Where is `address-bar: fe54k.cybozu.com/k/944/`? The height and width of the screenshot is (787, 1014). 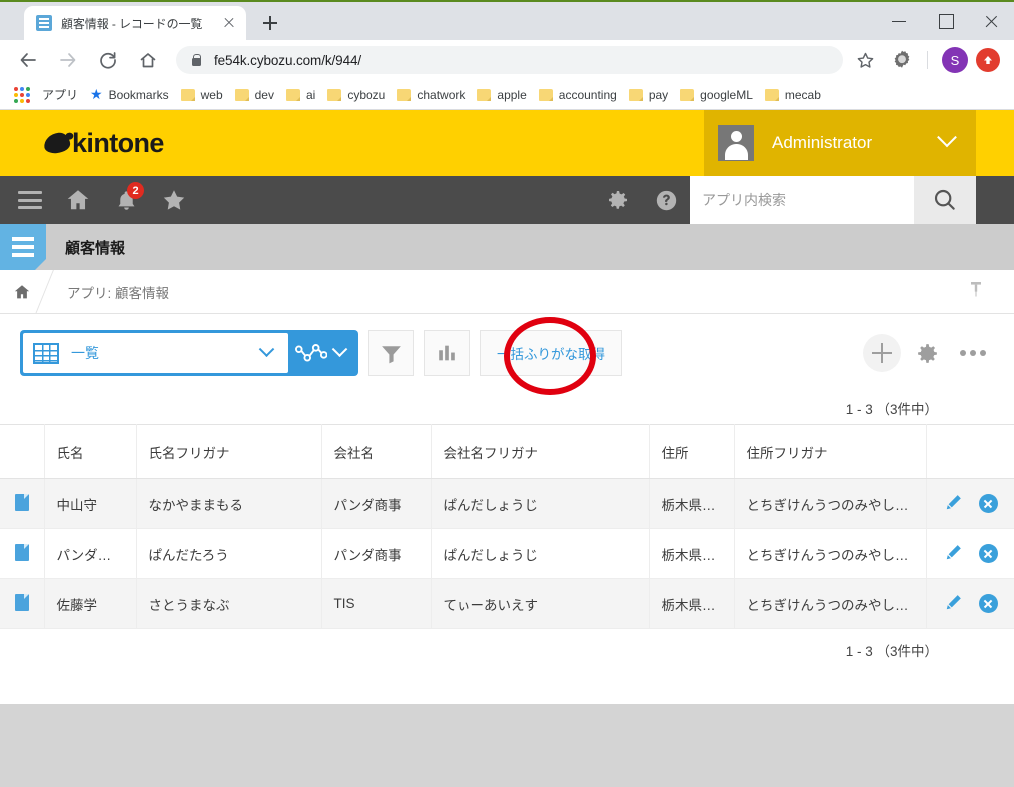 address-bar: fe54k.cybozu.com/k/944/ is located at coordinates (509, 60).